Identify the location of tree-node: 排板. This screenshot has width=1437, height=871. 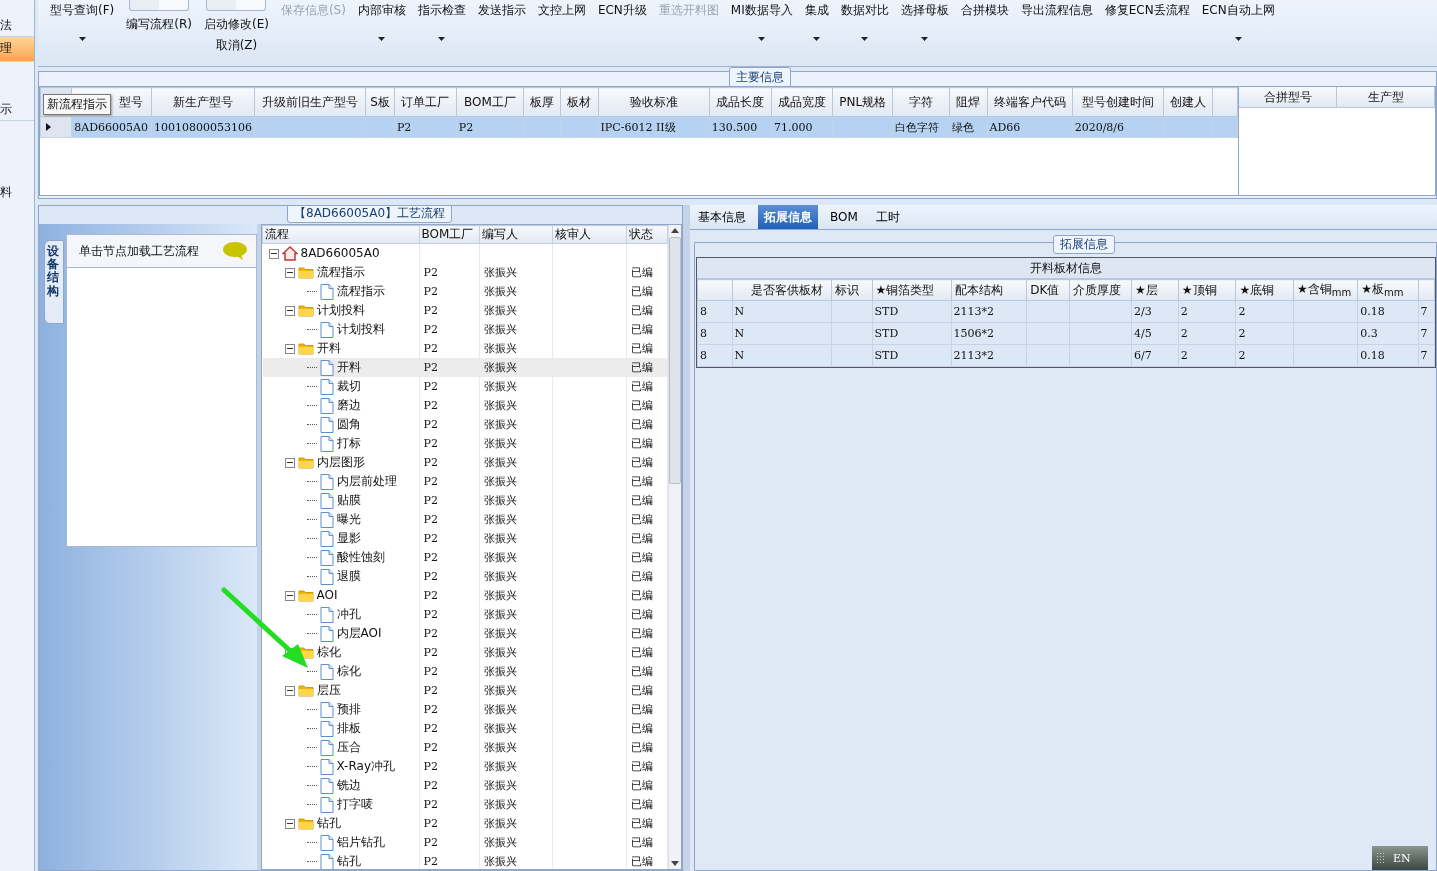
(348, 728).